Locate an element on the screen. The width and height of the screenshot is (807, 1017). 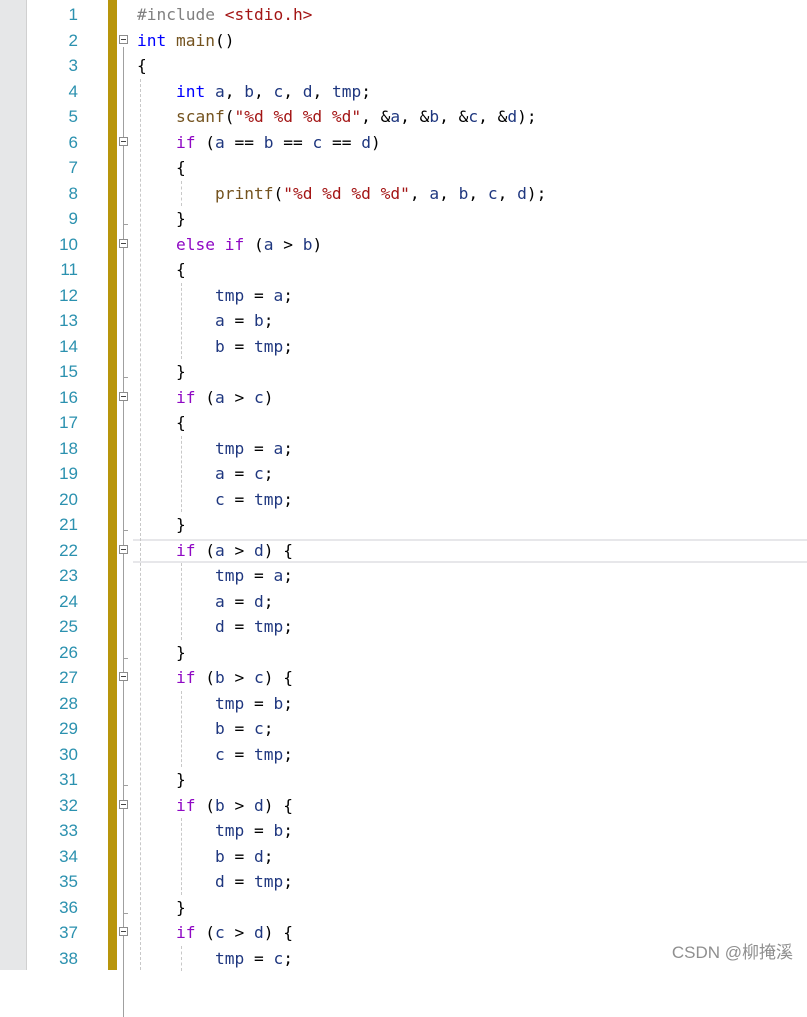
code-text: tmp = c; is located at coordinates (215, 959).